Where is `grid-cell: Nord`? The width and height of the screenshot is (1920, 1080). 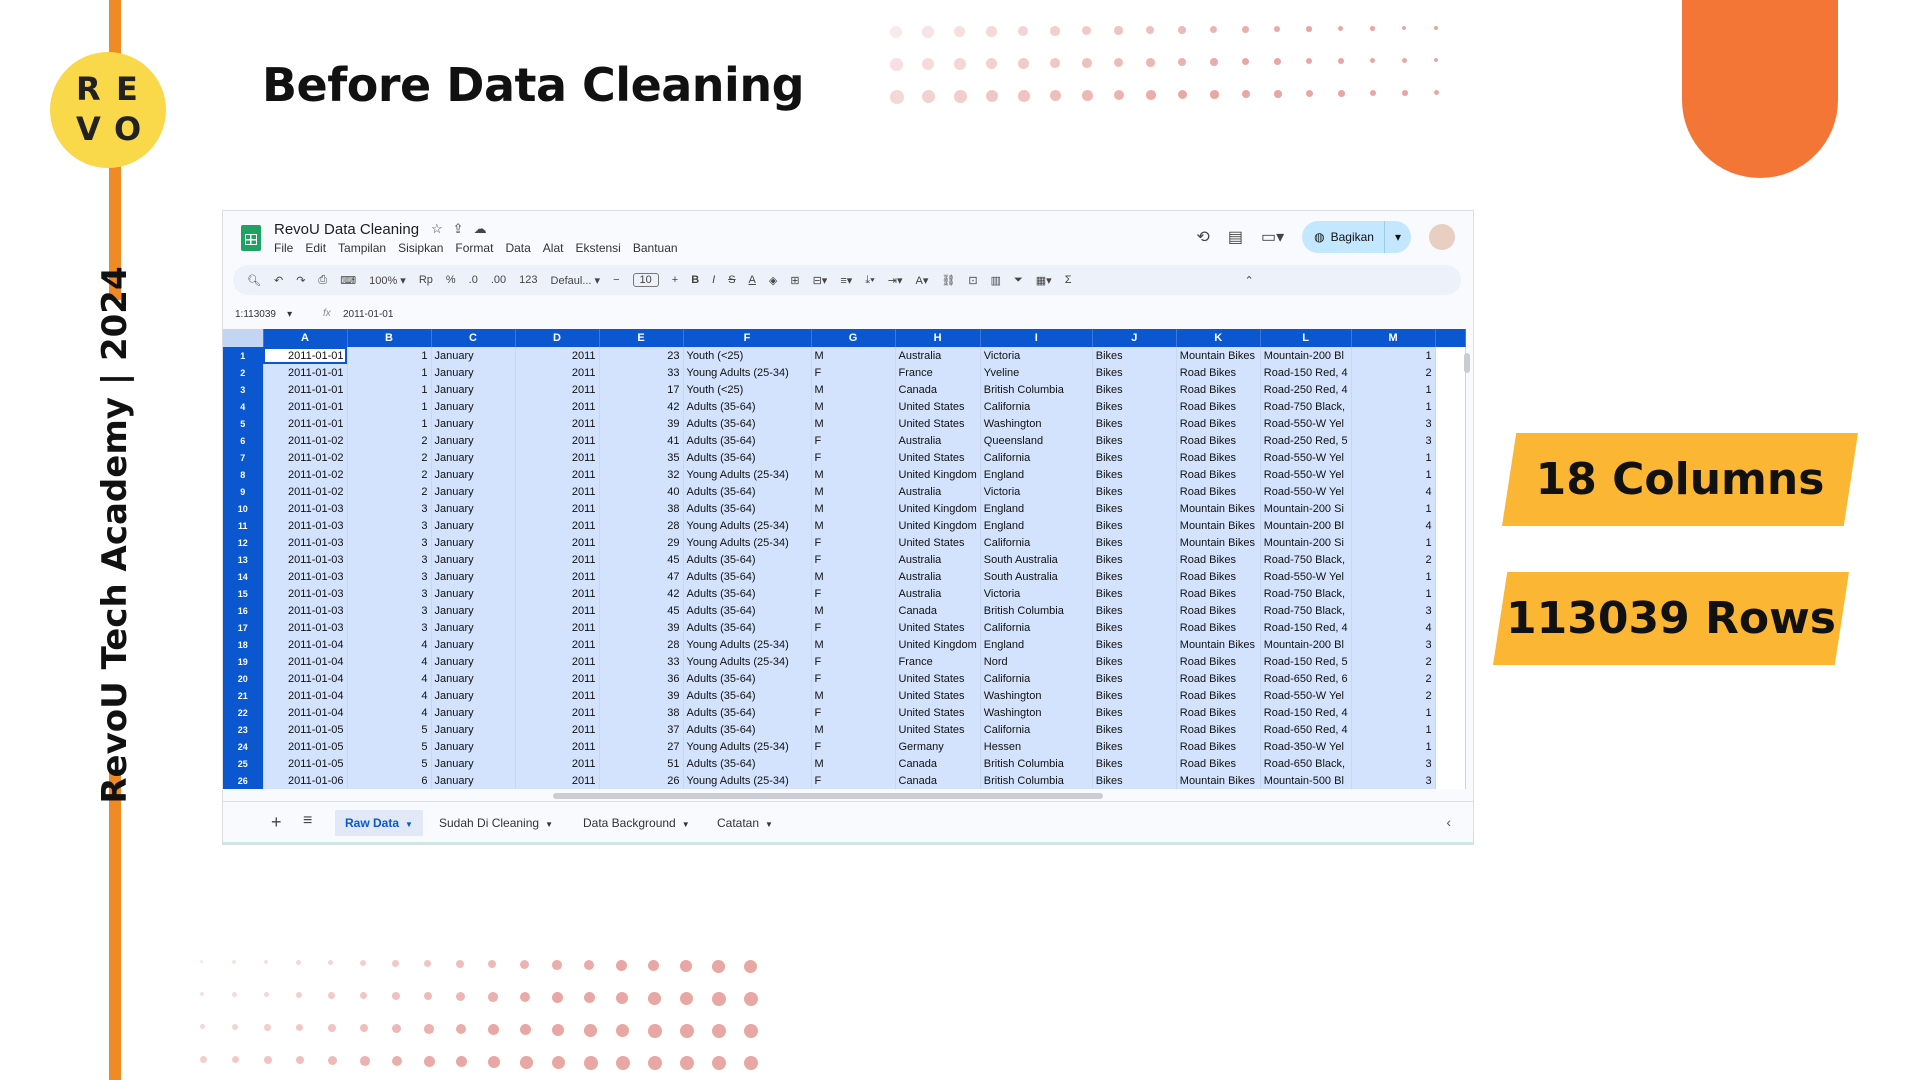 grid-cell: Nord is located at coordinates (1036, 661).